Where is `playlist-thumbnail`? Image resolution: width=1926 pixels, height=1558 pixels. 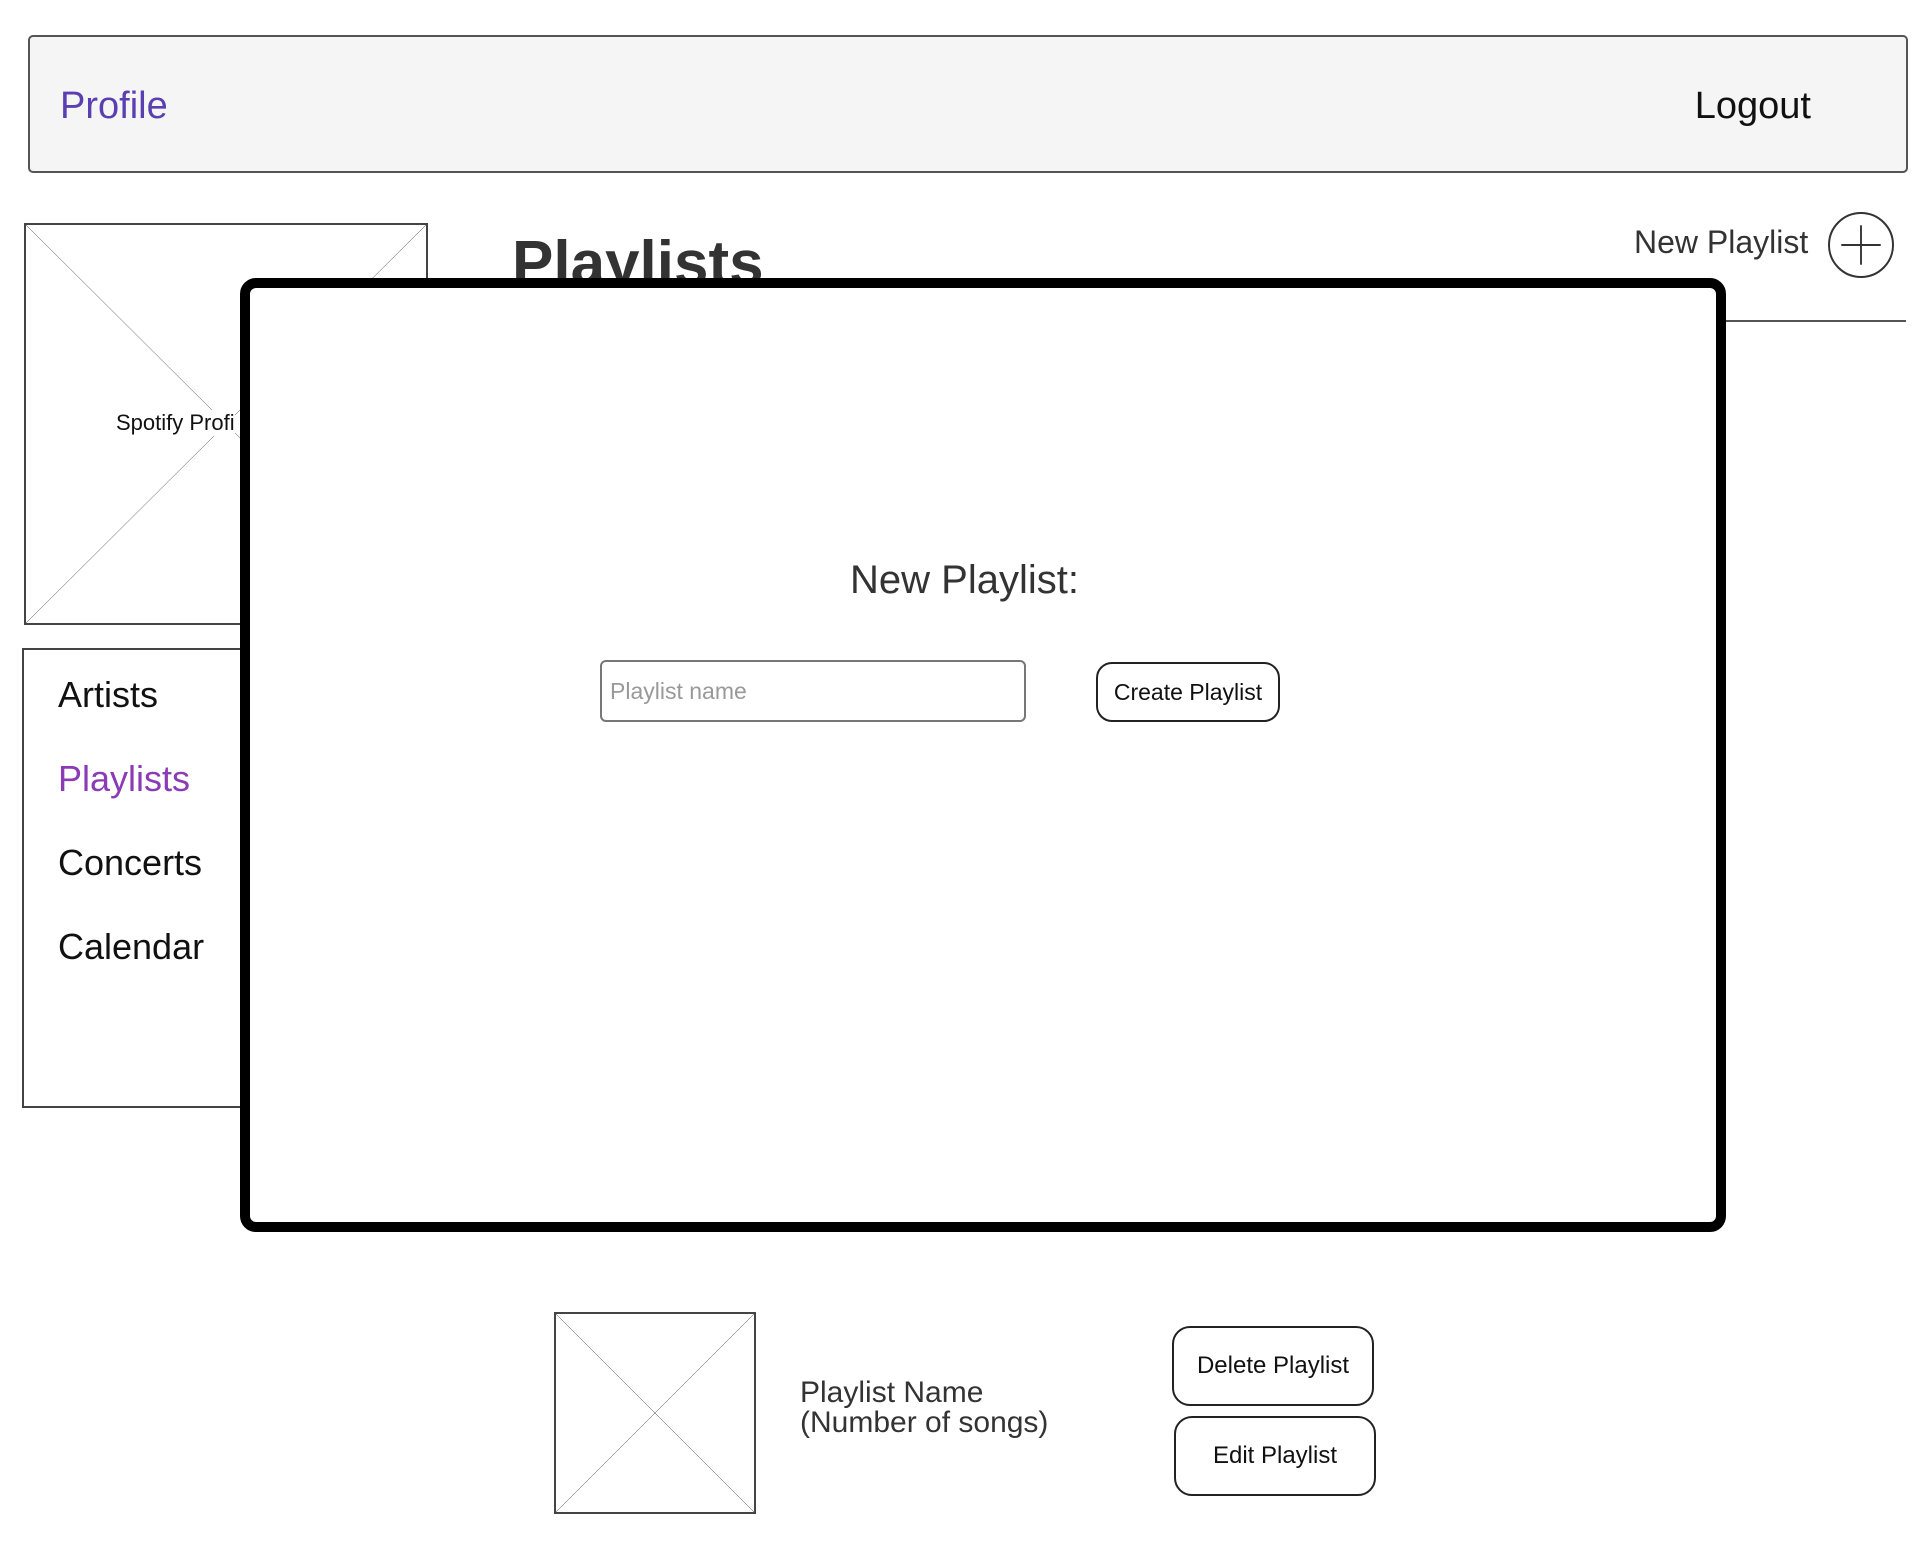 playlist-thumbnail is located at coordinates (655, 1413).